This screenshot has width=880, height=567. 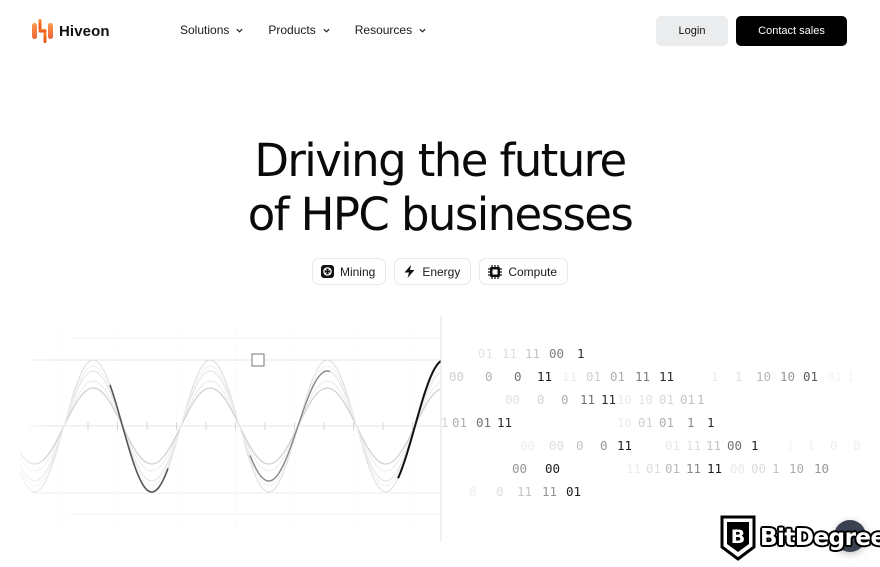 I want to click on bitdegree-shield-icon: B, so click(x=738, y=538).